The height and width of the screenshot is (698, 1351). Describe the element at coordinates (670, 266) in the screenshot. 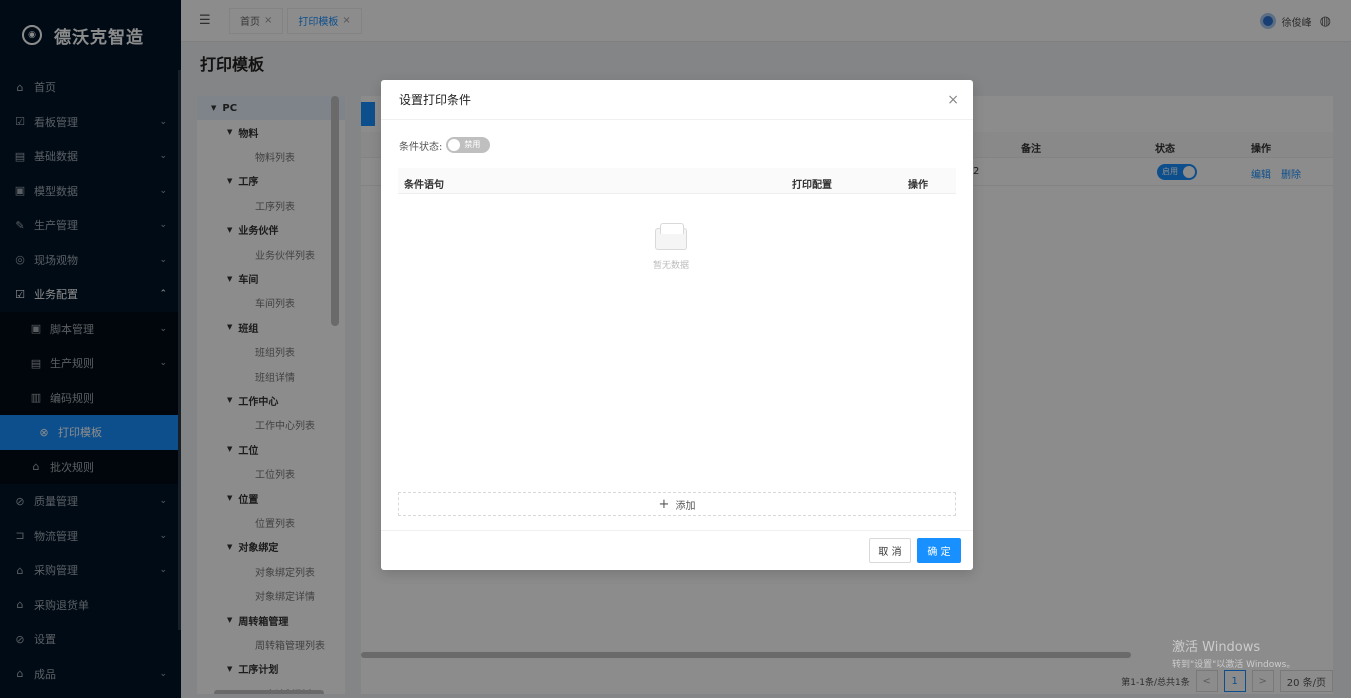

I see `empty-text: 暂无数据` at that location.